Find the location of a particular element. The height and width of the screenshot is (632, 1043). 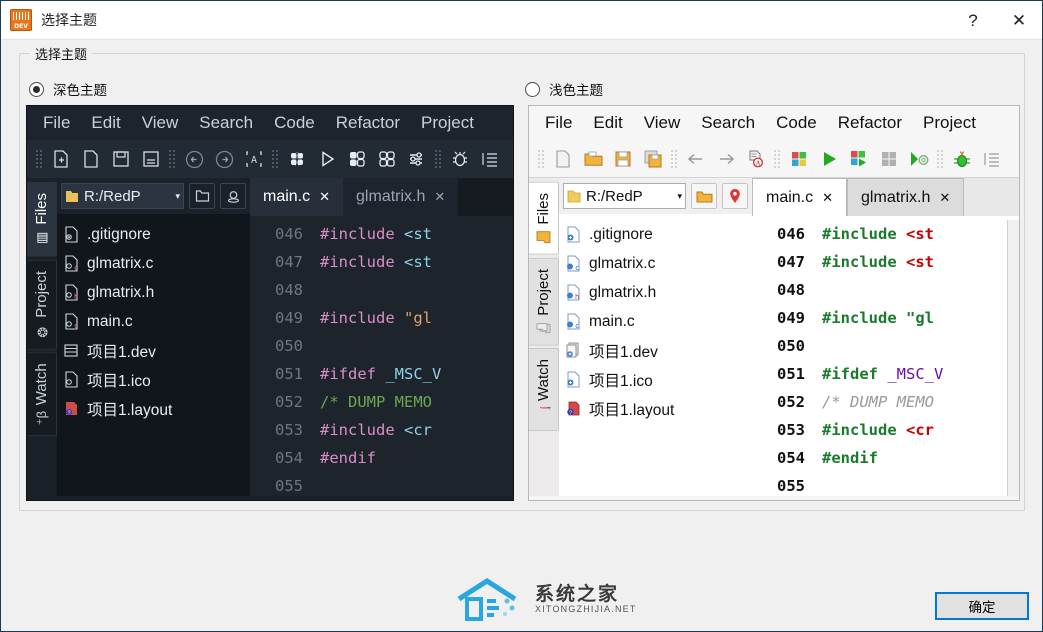

radio-light-indicator is located at coordinates (532, 89).